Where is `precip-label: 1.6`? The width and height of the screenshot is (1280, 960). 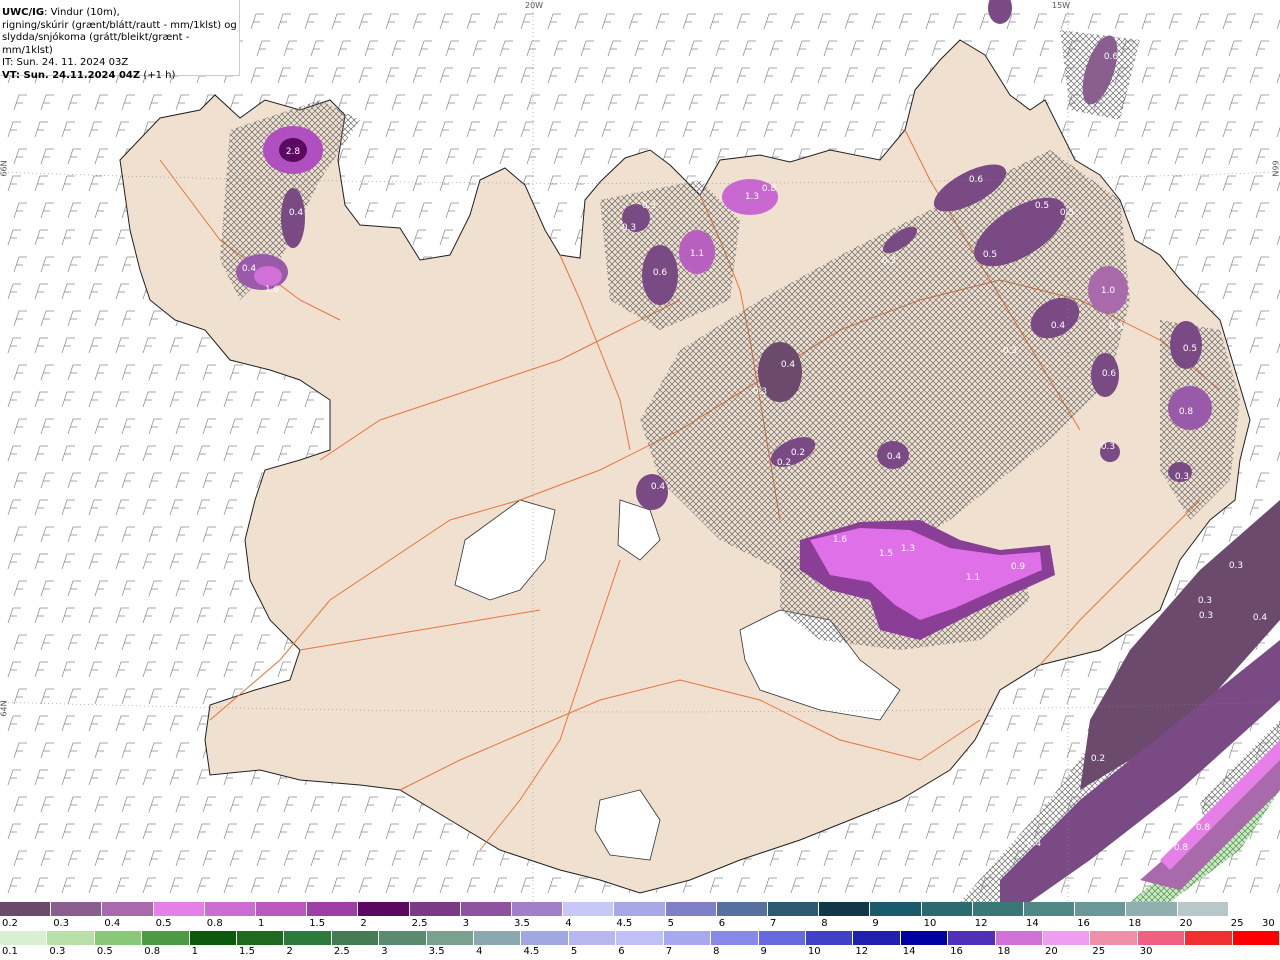 precip-label: 1.6 is located at coordinates (272, 290).